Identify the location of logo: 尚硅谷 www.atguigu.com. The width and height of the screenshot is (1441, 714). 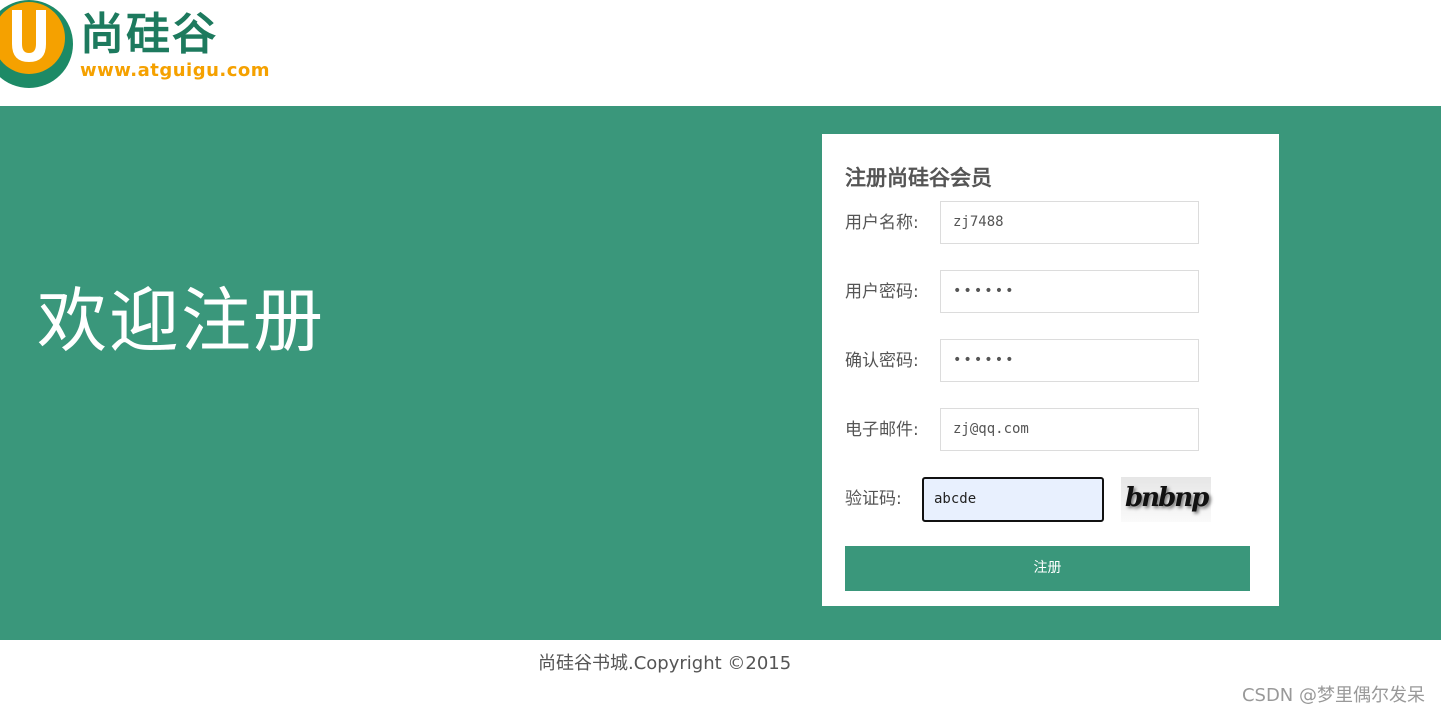
(135, 50).